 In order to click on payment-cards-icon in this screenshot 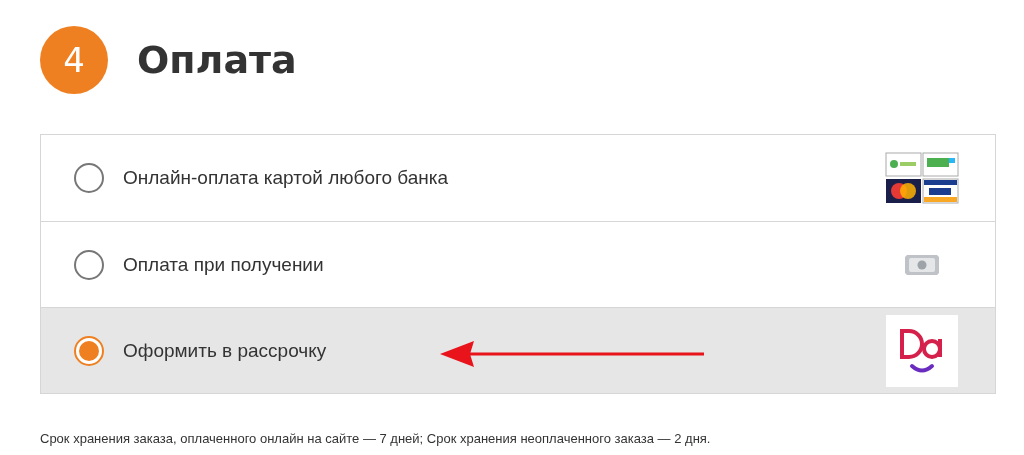, I will do `click(922, 178)`.